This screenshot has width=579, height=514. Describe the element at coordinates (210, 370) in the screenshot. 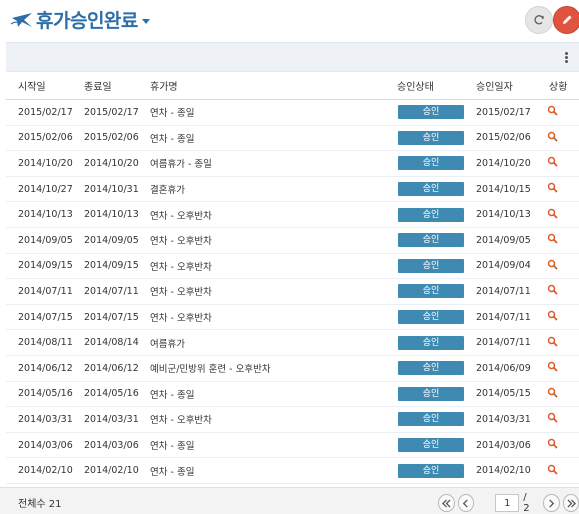

I see `leave-name-cell: 예비군/민방위 훈련 - 오후반차` at that location.